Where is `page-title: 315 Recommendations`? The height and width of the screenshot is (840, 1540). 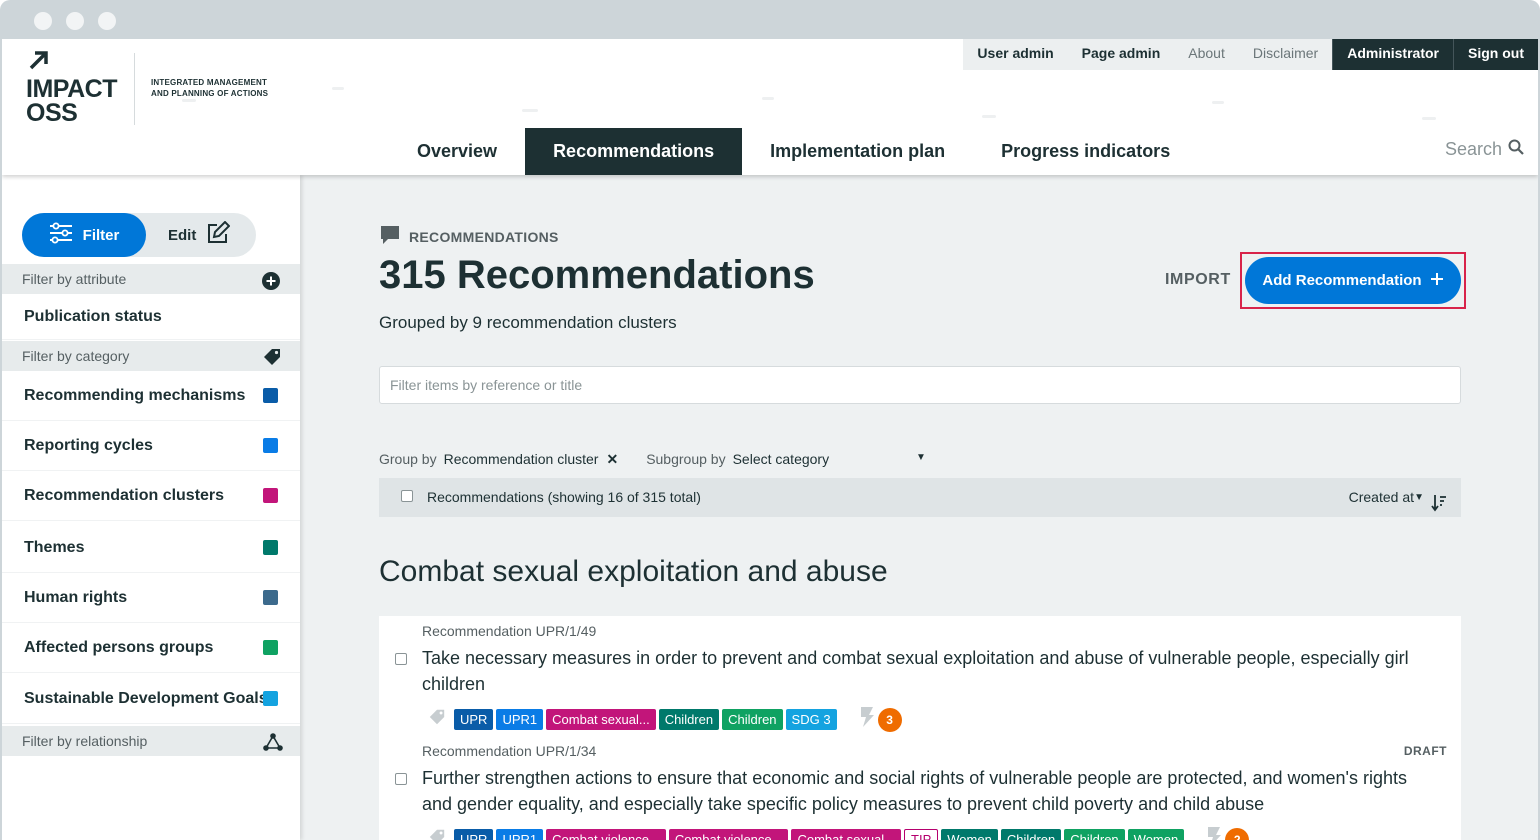
page-title: 315 Recommendations is located at coordinates (597, 275).